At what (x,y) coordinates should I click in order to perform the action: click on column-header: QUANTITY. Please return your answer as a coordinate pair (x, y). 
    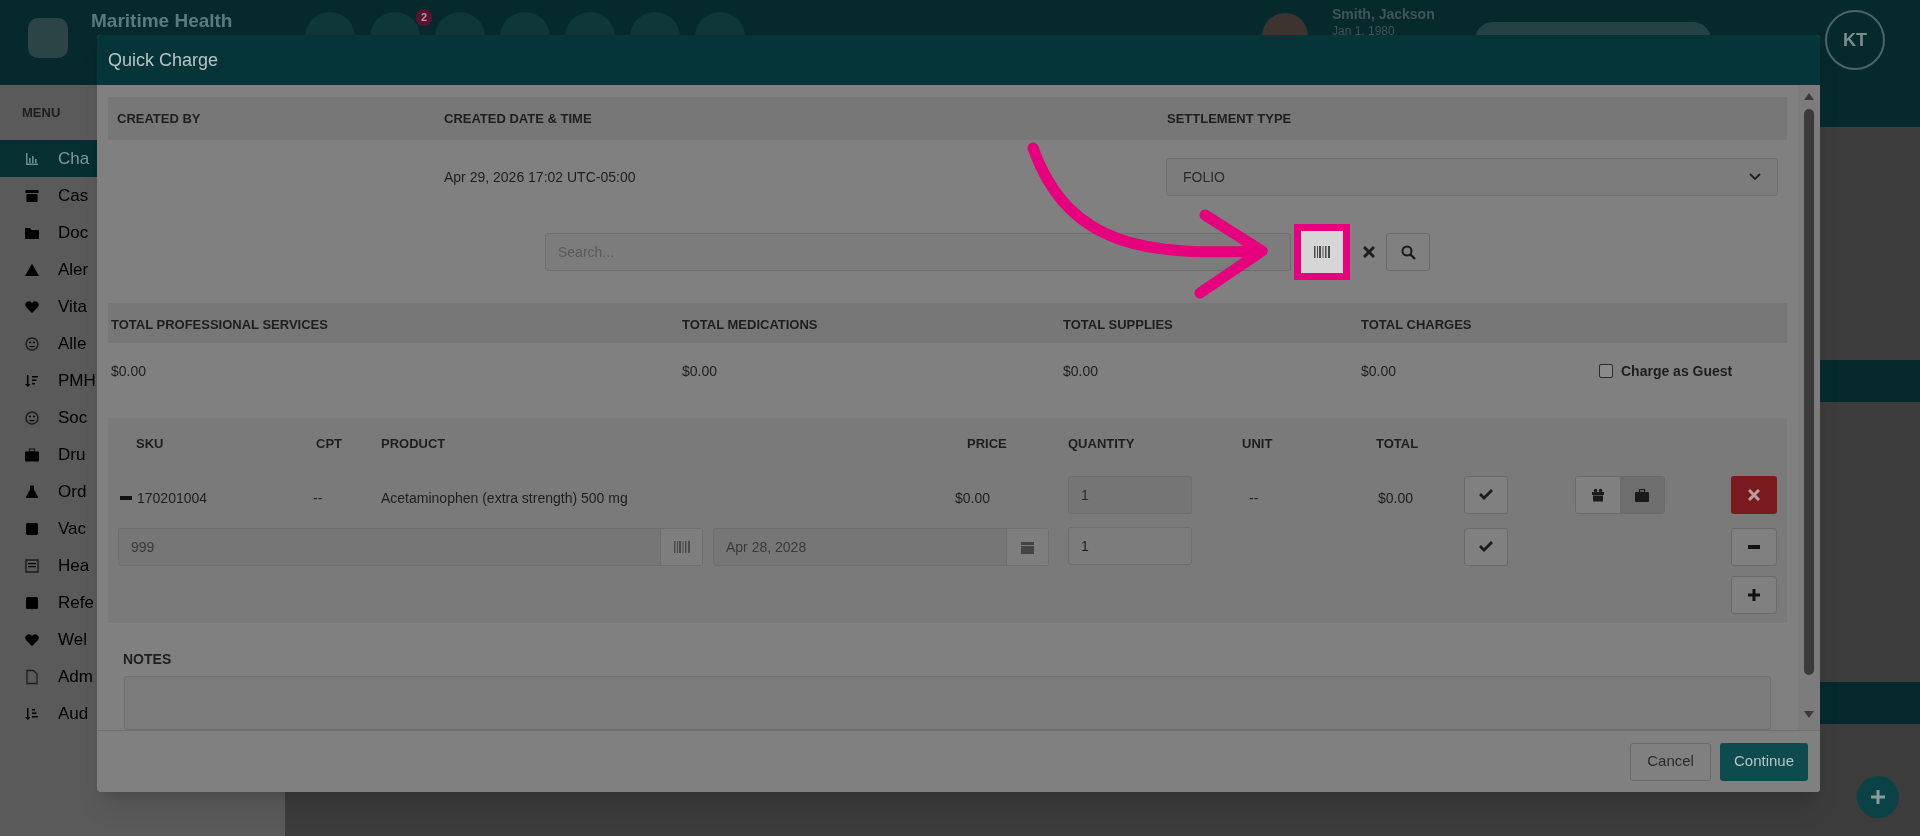
    Looking at the image, I should click on (1101, 444).